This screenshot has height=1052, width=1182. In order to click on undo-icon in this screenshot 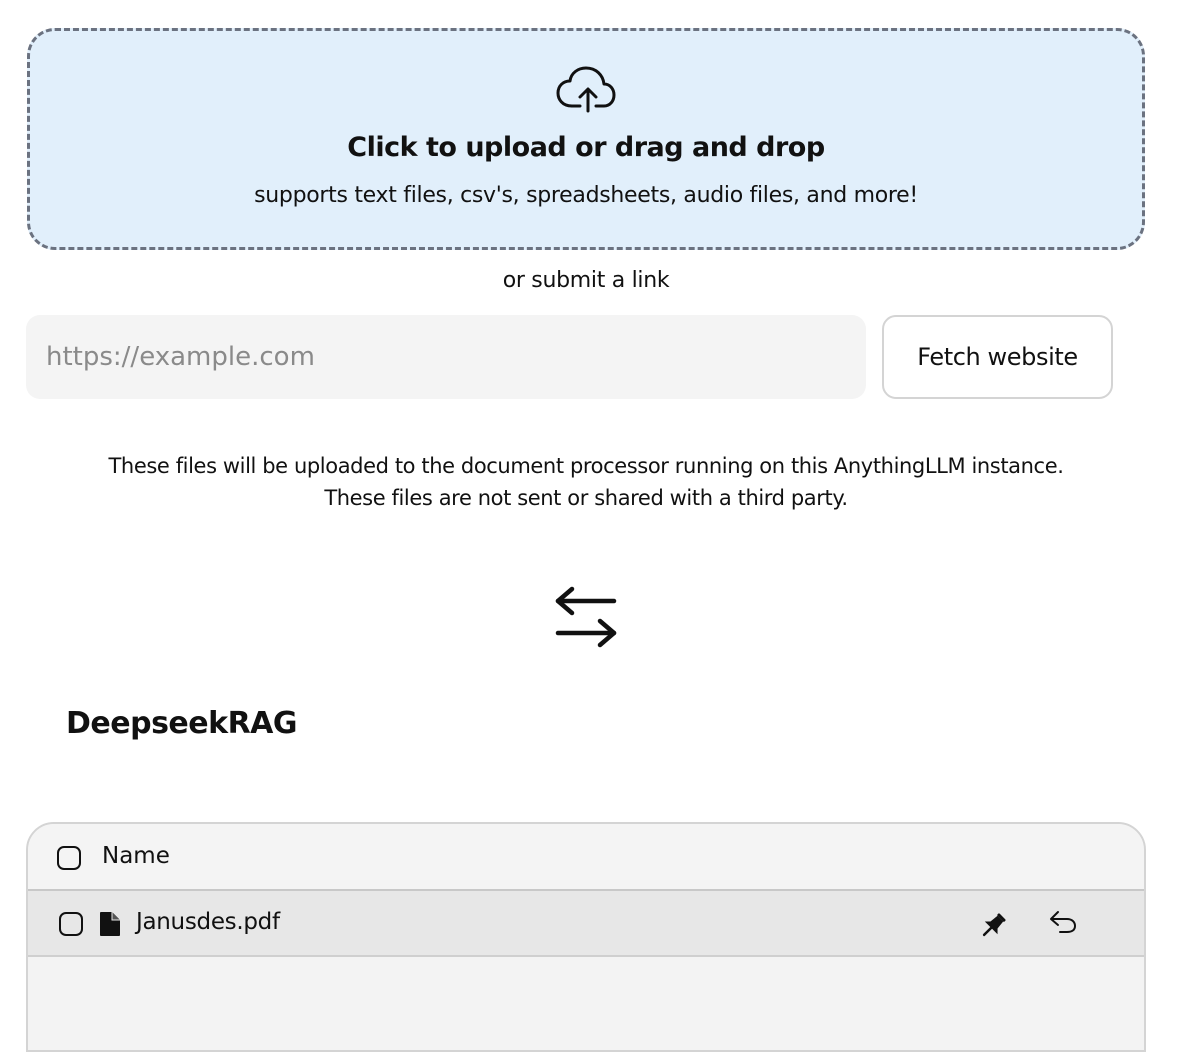, I will do `click(1063, 922)`.